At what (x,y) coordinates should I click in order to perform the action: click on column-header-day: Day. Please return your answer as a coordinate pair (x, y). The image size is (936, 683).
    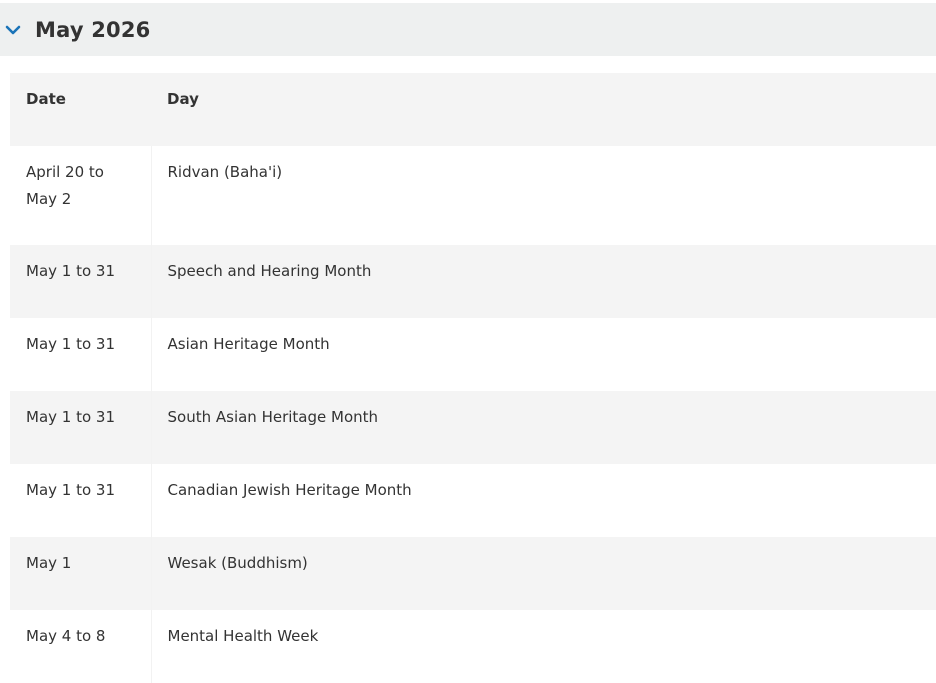
    Looking at the image, I should click on (183, 99).